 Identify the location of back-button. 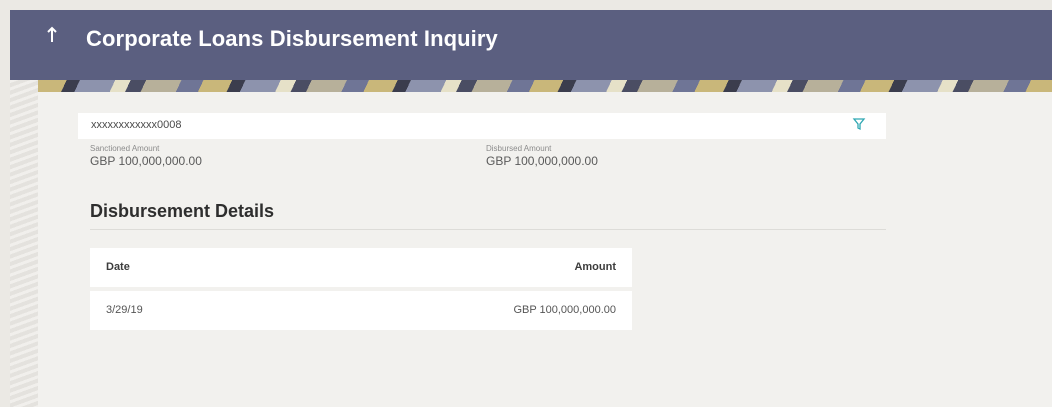
(52, 36).